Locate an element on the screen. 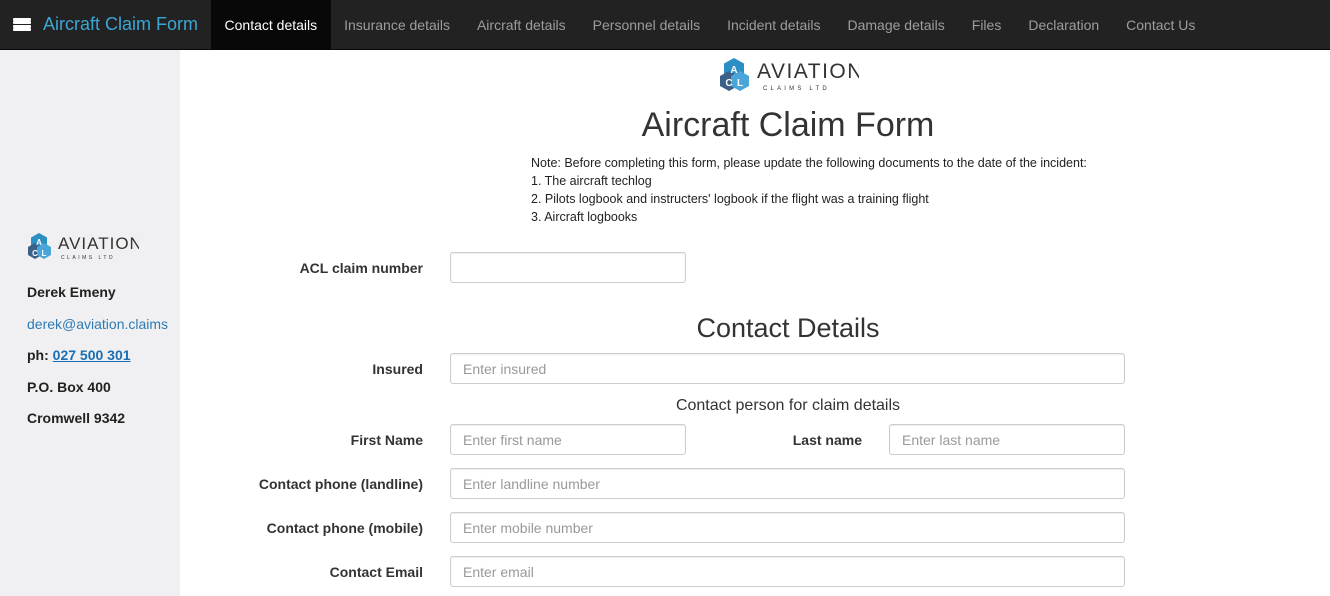 This screenshot has width=1330, height=596. note-item: 1. The aircraft techlog is located at coordinates (591, 181).